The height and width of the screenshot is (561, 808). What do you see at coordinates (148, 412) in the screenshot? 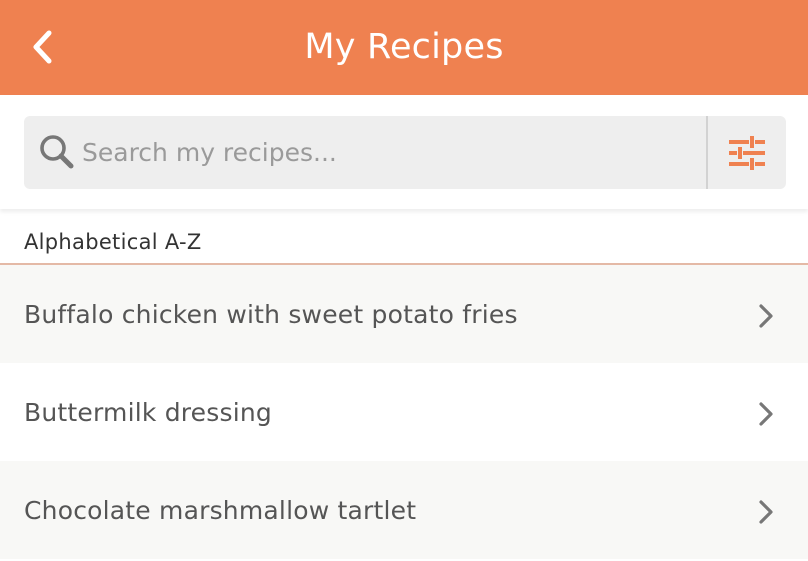
I see `recipe-title: Buttermilk dressing` at bounding box center [148, 412].